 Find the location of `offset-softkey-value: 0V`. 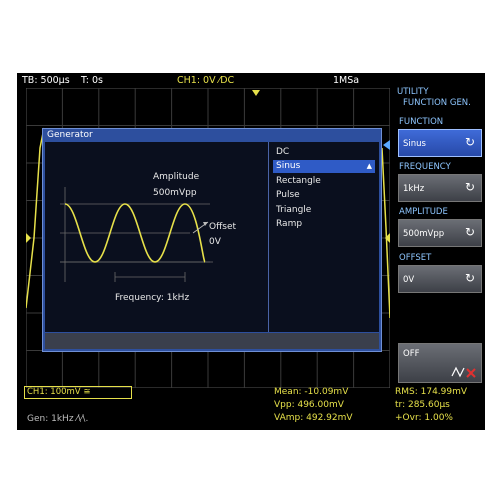

offset-softkey-value: 0V is located at coordinates (409, 280).